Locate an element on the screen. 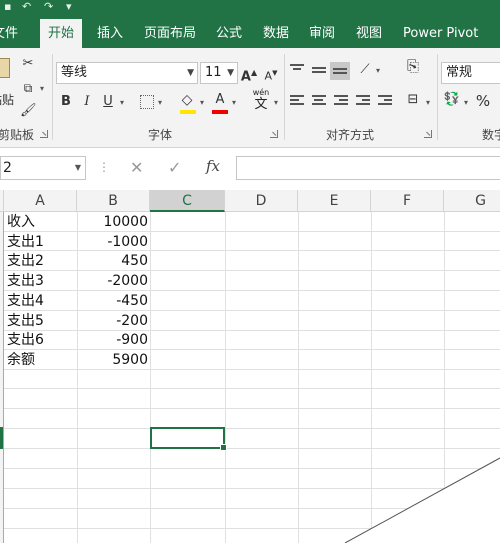  accounting-format-icon: 💱 is located at coordinates (452, 100).